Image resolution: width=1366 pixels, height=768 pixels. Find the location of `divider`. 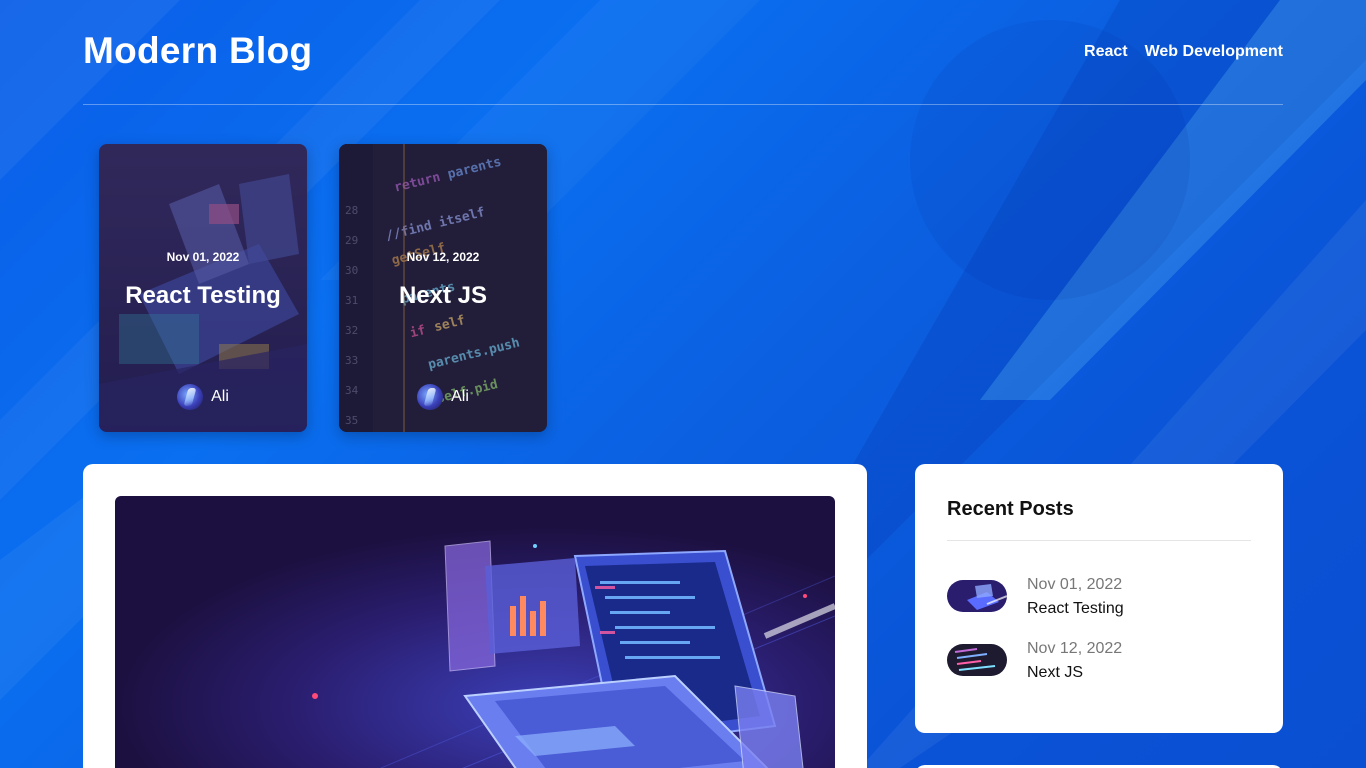

divider is located at coordinates (1099, 540).